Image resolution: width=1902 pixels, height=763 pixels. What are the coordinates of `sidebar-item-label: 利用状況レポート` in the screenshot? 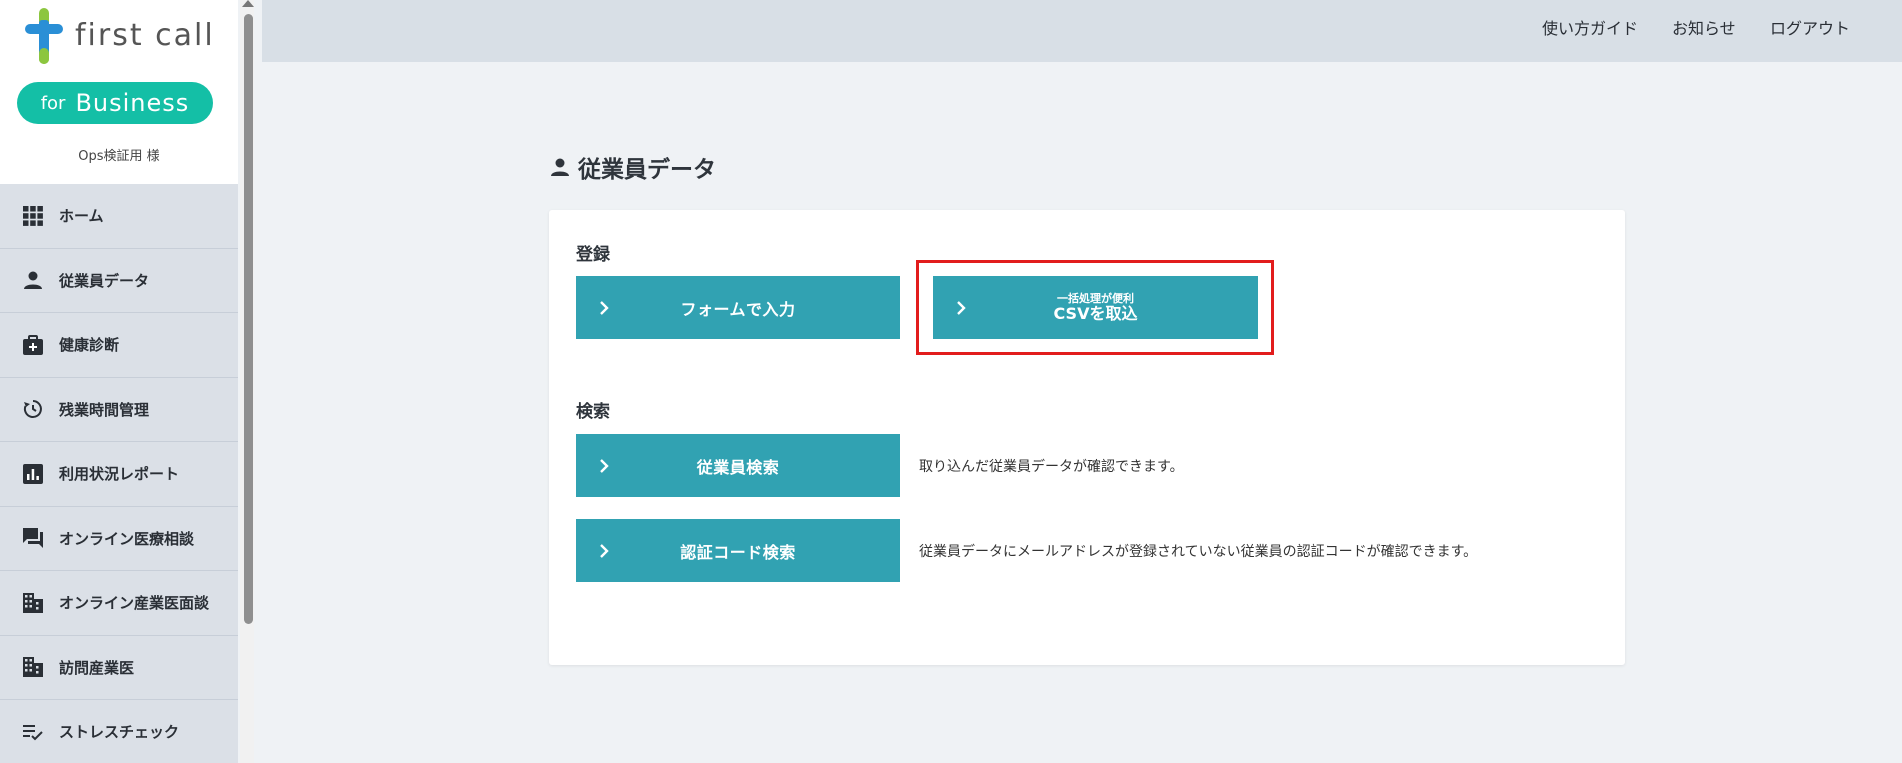 It's located at (119, 474).